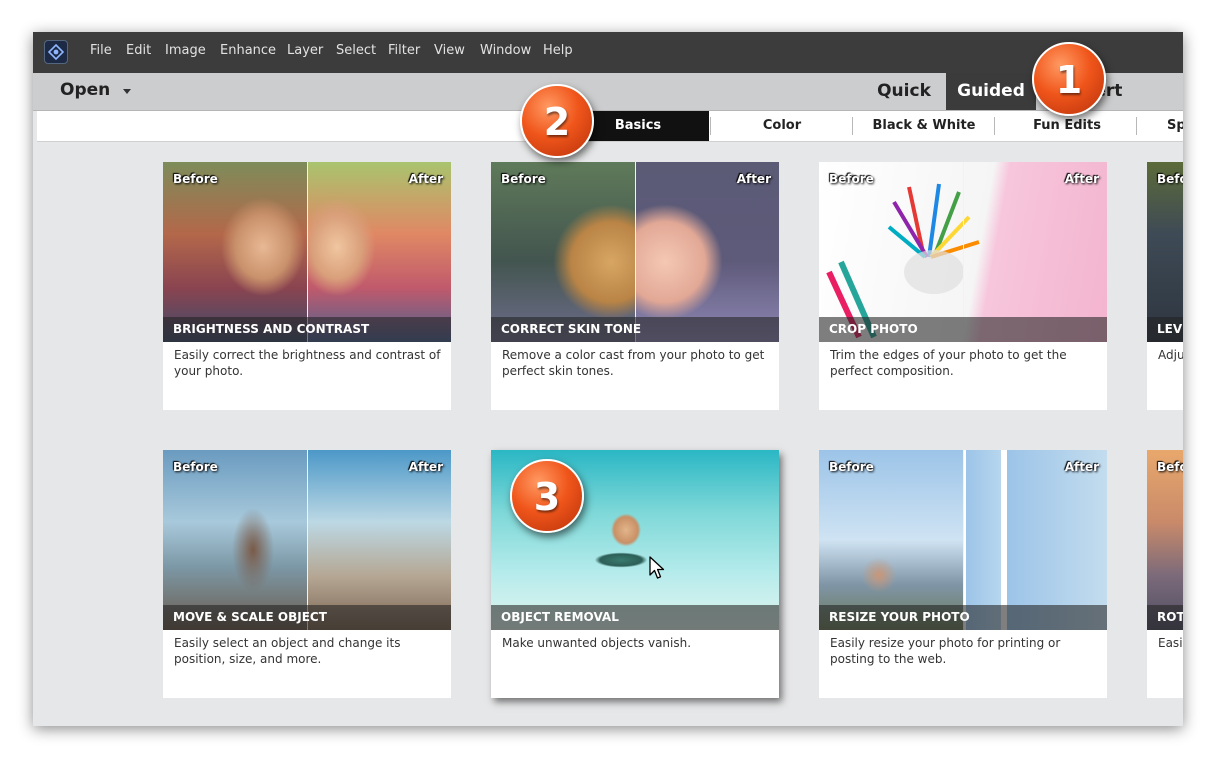 Image resolution: width=1215 pixels, height=758 pixels. Describe the element at coordinates (1161, 126) in the screenshot. I see `category-tab-special-edits: Special Edits` at that location.